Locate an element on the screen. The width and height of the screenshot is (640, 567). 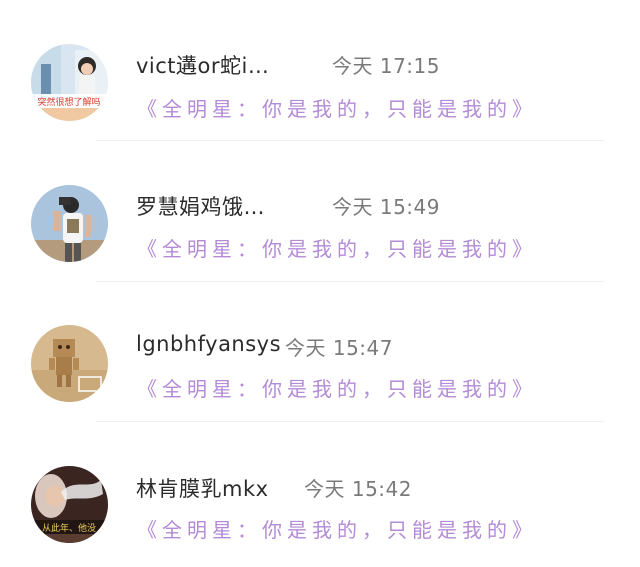
comment-time: 今天 15:47 is located at coordinates (339, 348).